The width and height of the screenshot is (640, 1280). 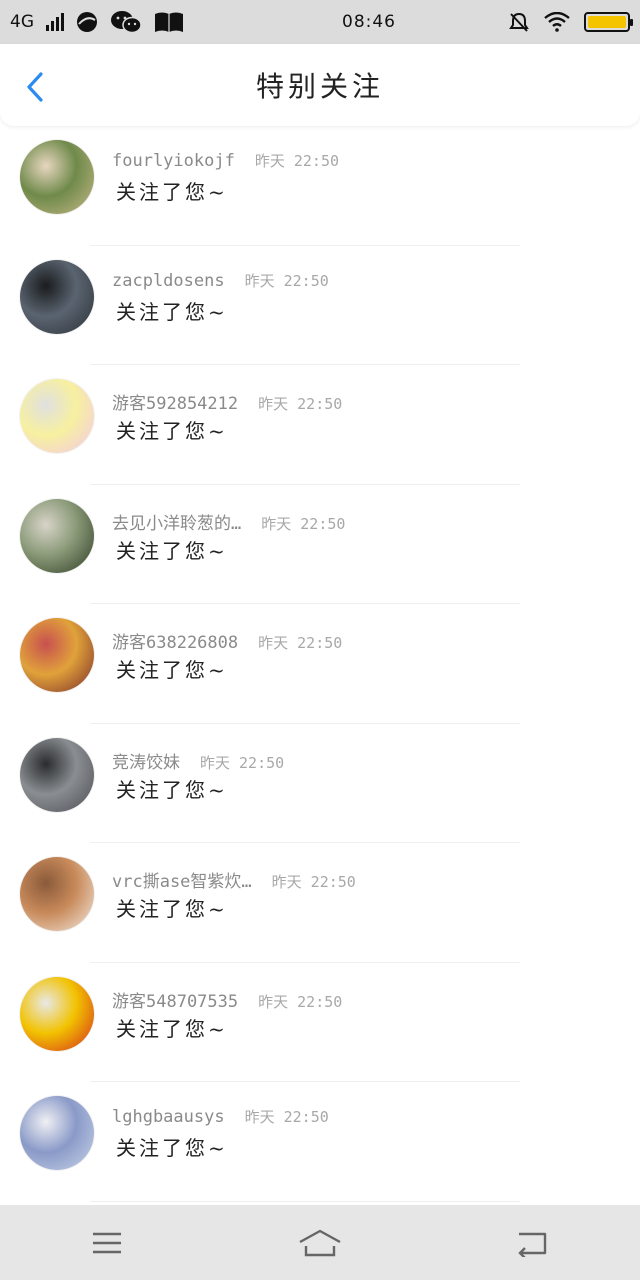 What do you see at coordinates (320, 186) in the screenshot?
I see `list-item: fourlyiokojf 昨天 22:50 关注了您~` at bounding box center [320, 186].